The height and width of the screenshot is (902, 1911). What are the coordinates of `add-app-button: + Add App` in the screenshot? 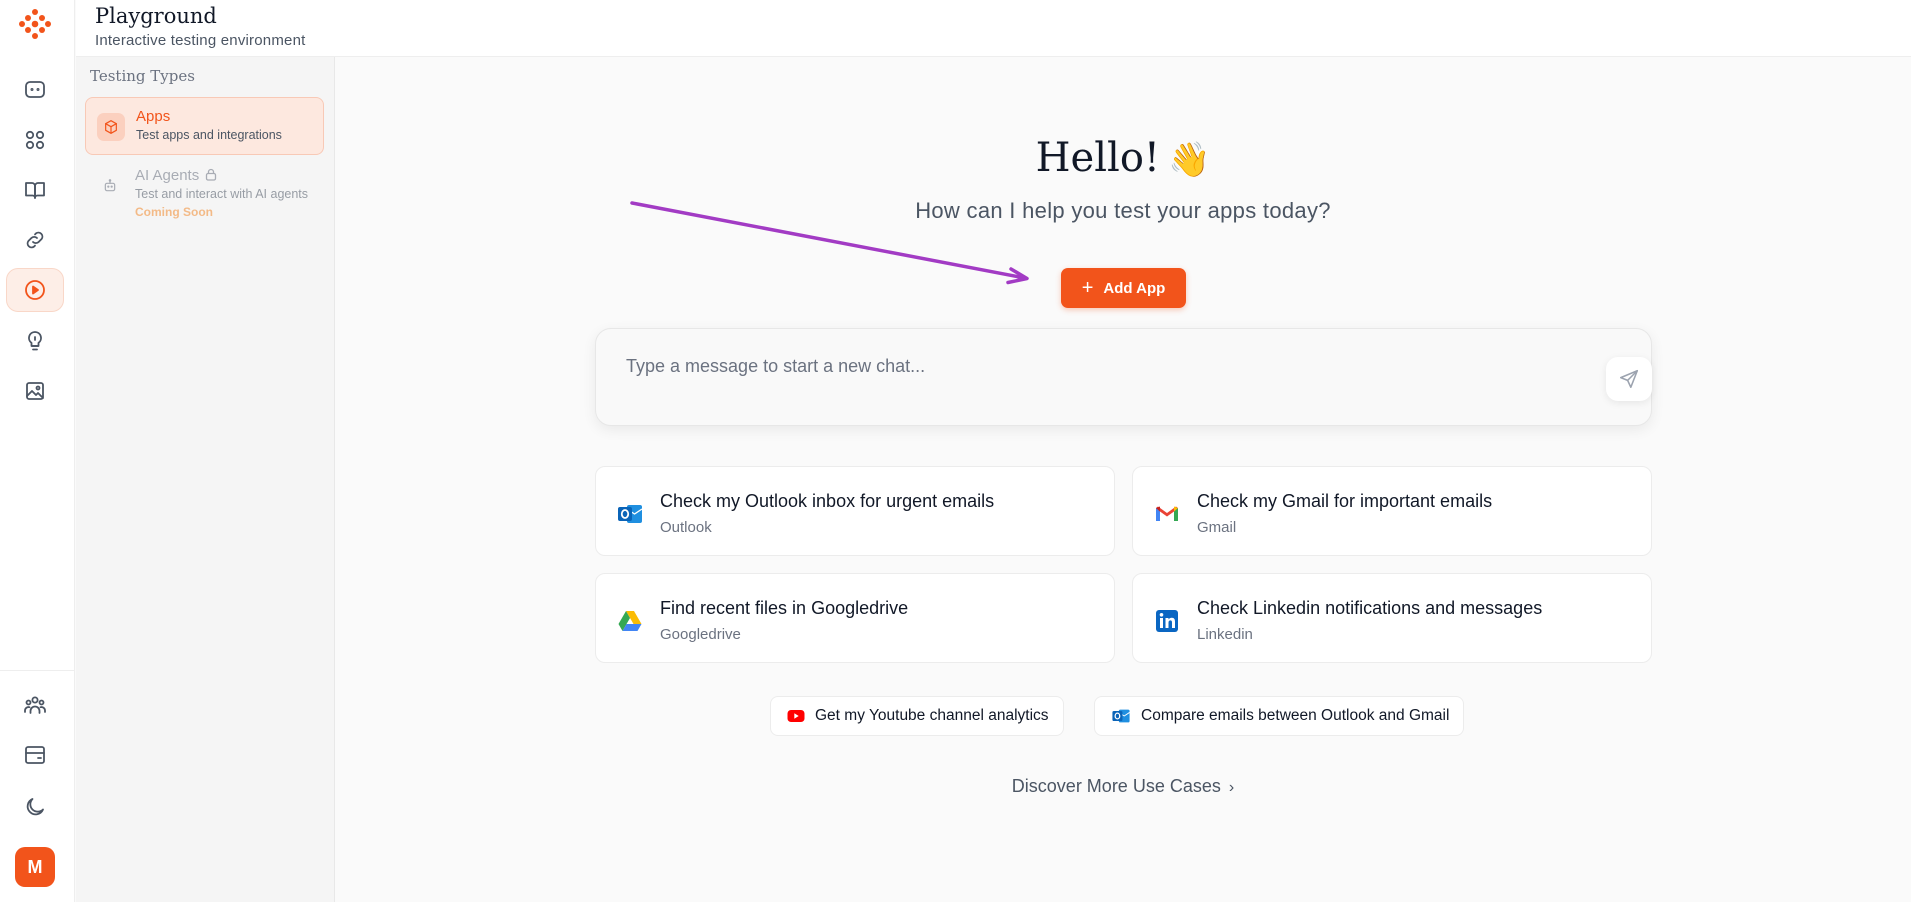 It's located at (1123, 288).